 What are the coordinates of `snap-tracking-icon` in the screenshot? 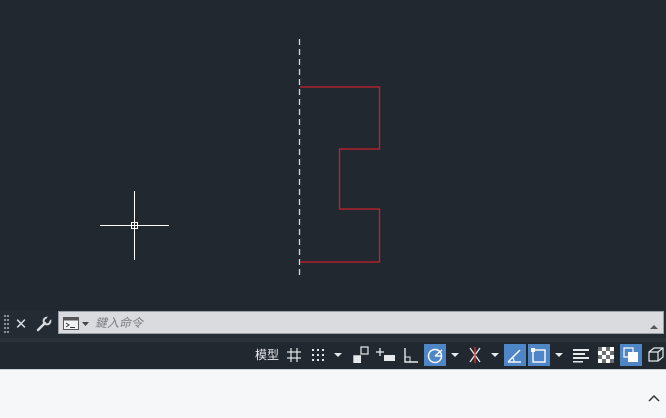 It's located at (515, 355).